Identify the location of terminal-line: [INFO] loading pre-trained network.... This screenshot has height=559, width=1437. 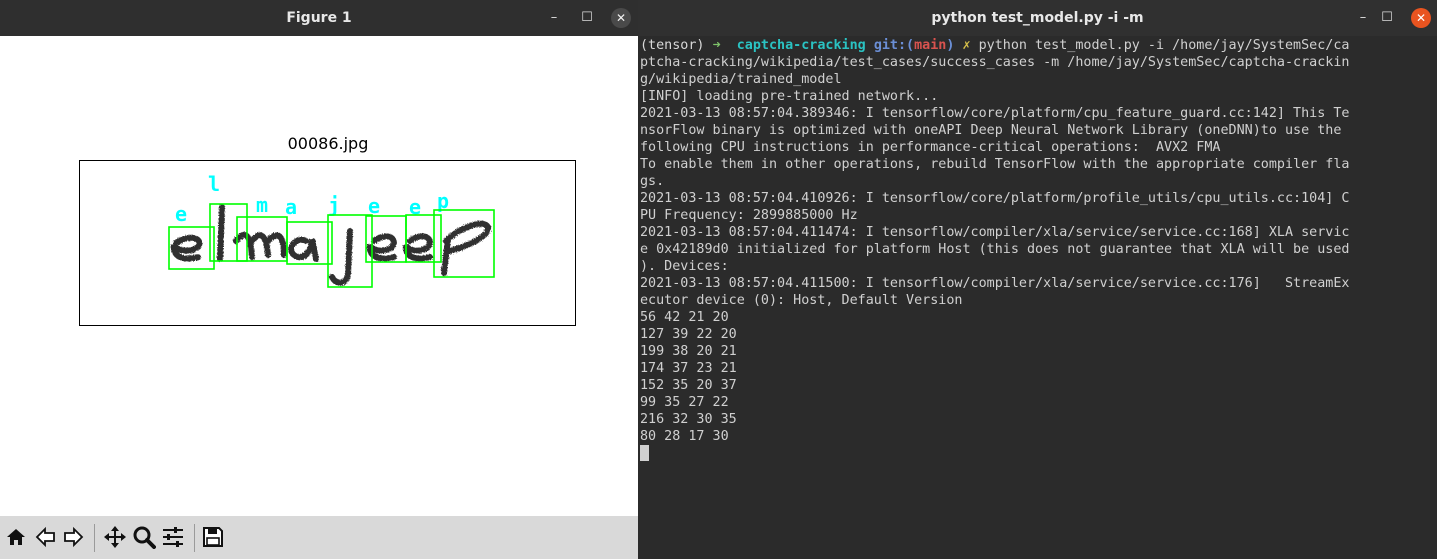
(789, 96).